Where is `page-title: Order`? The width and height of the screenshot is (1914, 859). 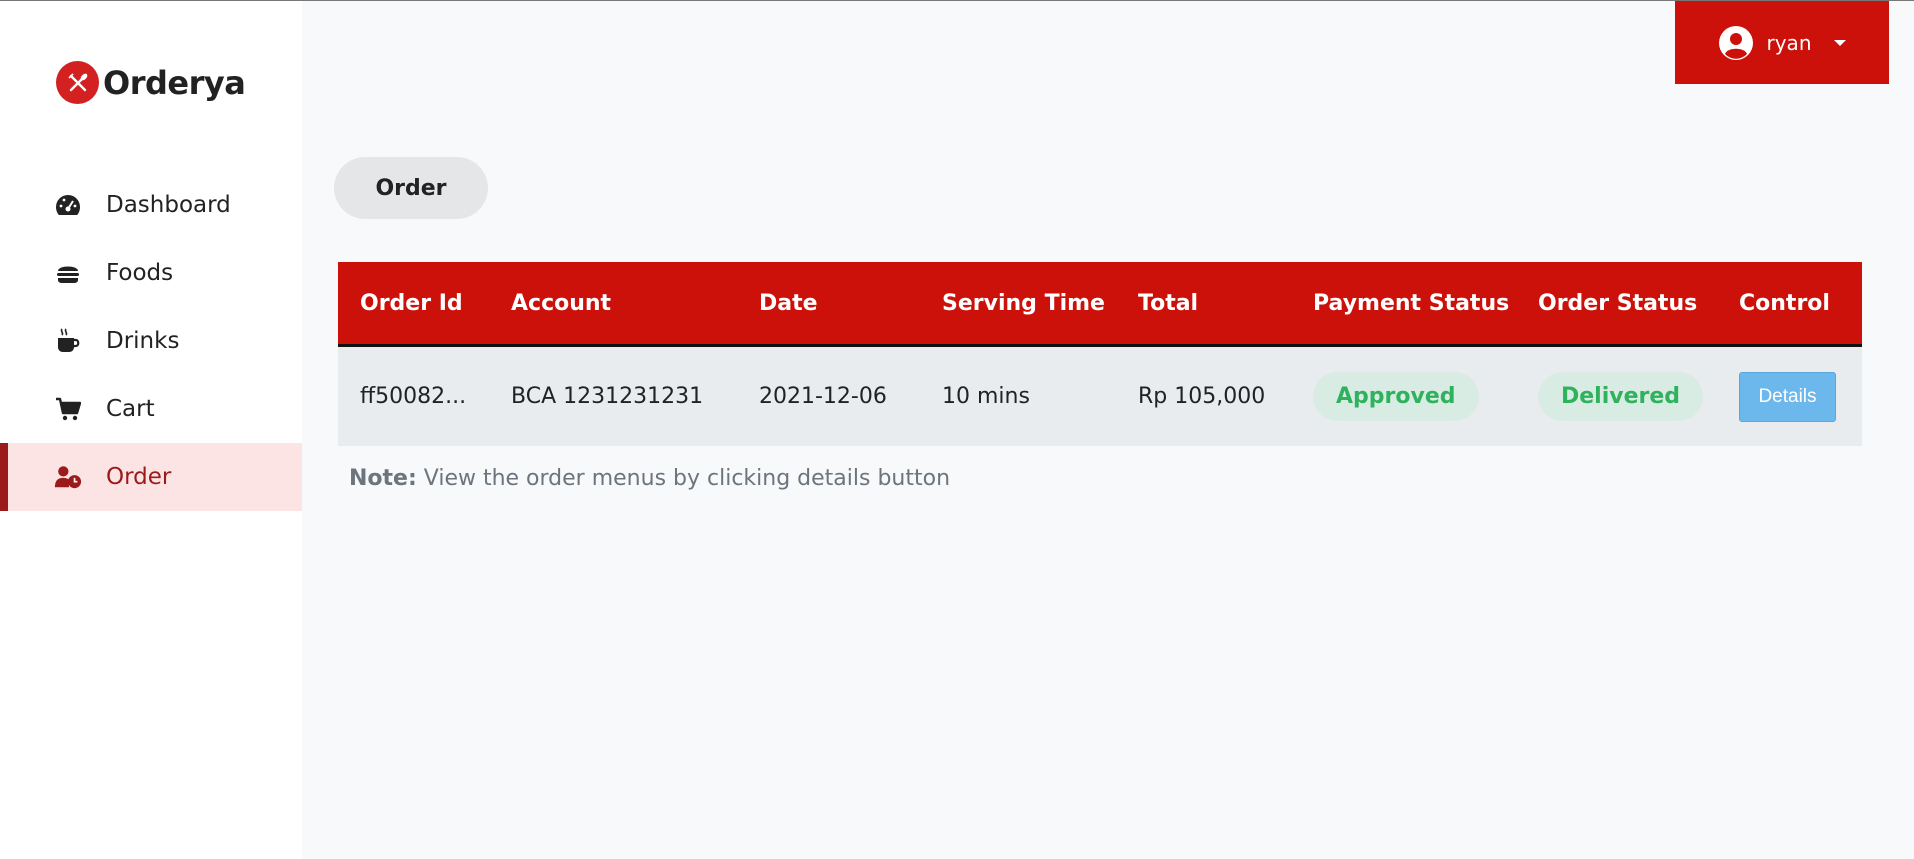 page-title: Order is located at coordinates (411, 188).